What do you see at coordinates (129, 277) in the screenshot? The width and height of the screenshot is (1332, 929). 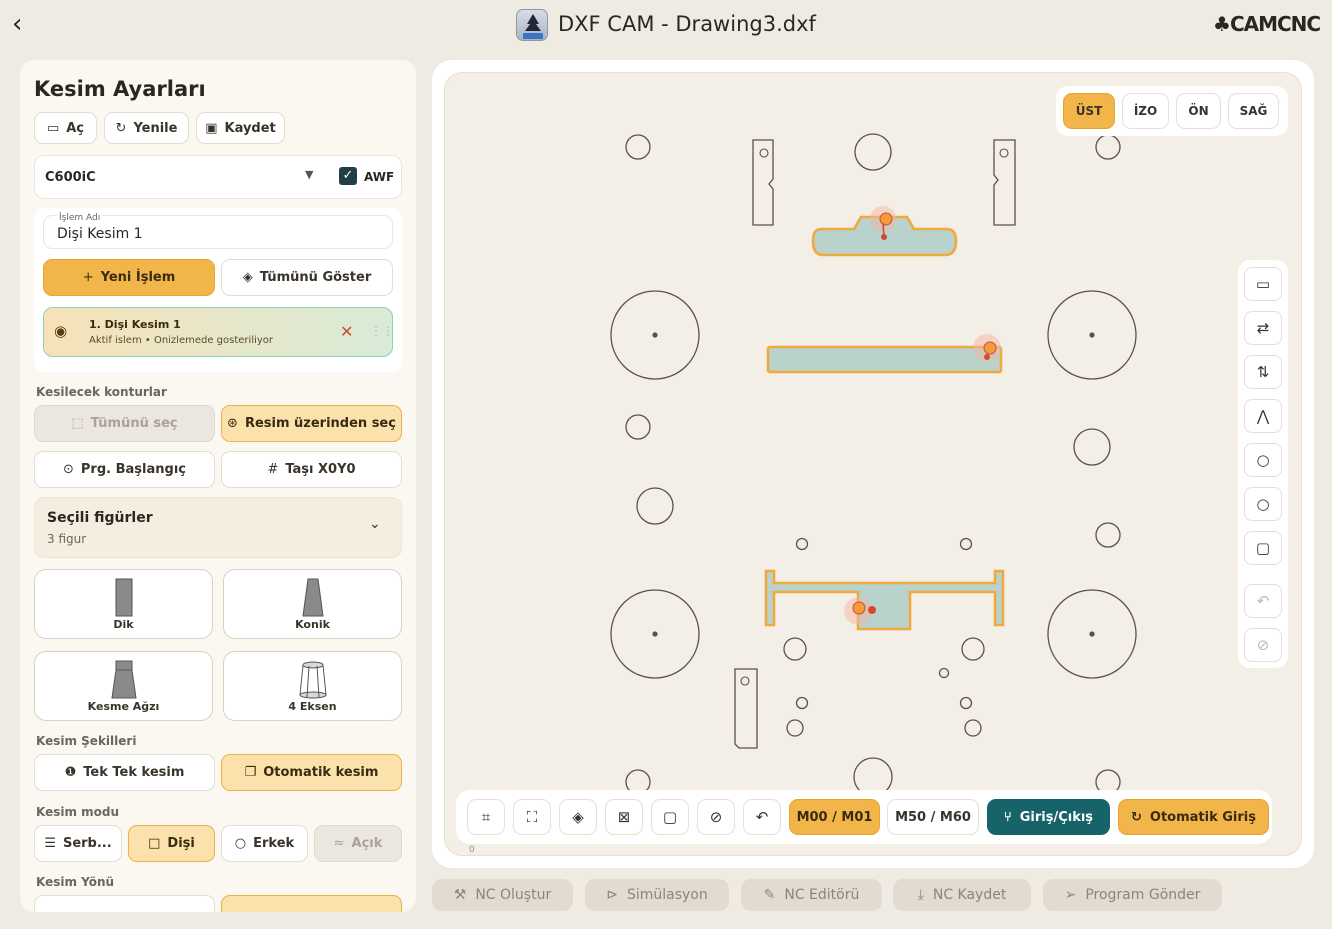 I see `new-operation-button: + Yeni İşlem` at bounding box center [129, 277].